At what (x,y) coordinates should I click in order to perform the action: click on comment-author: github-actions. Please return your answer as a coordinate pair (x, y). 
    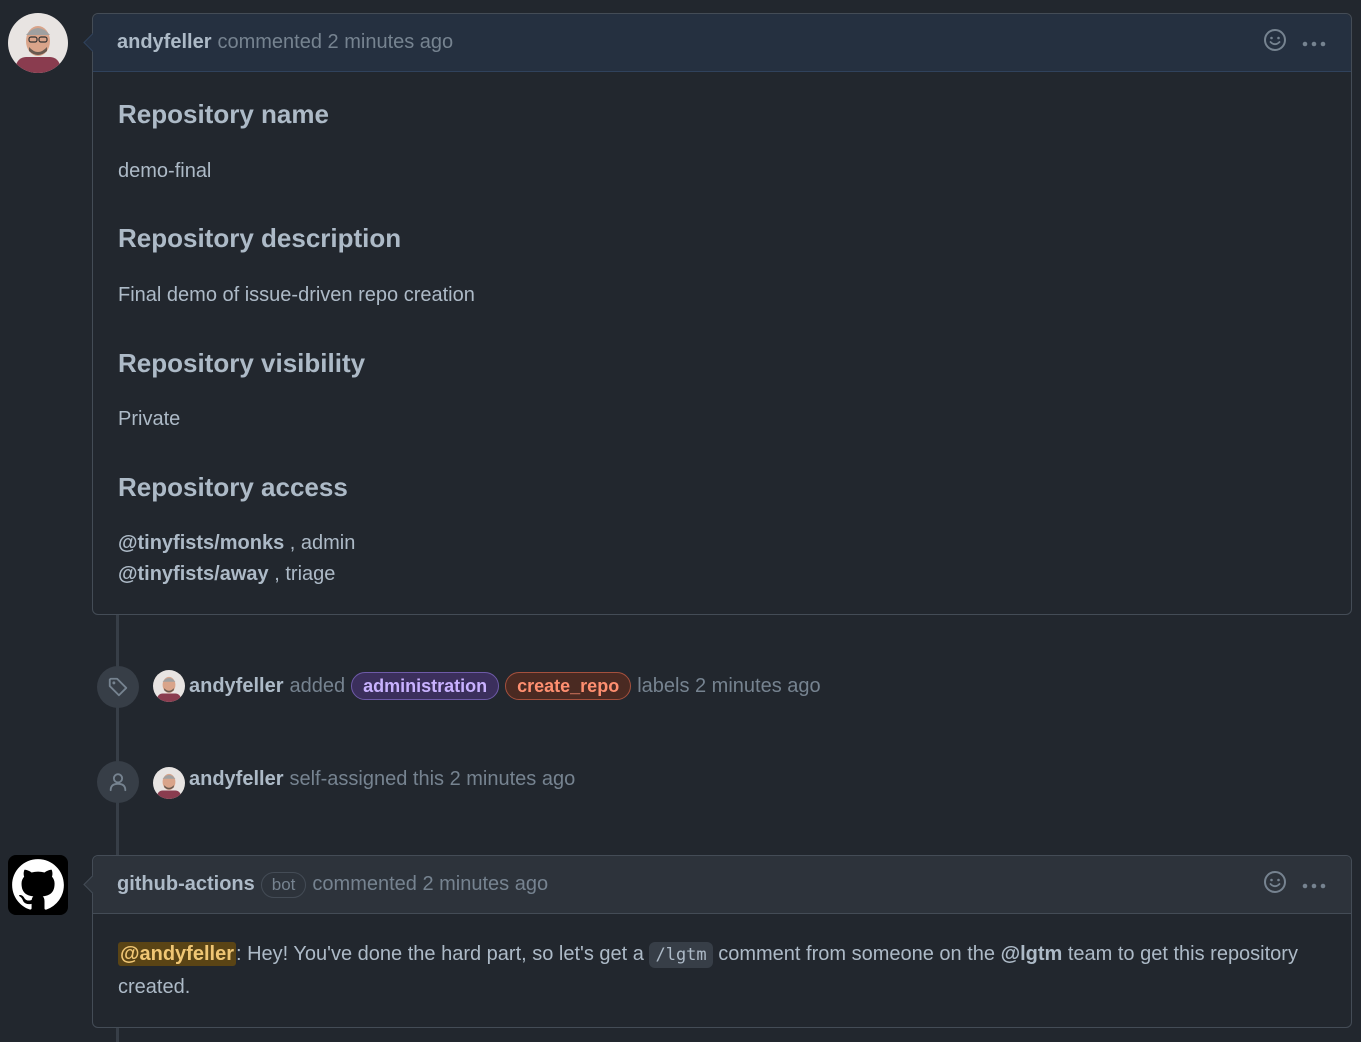
    Looking at the image, I should click on (186, 884).